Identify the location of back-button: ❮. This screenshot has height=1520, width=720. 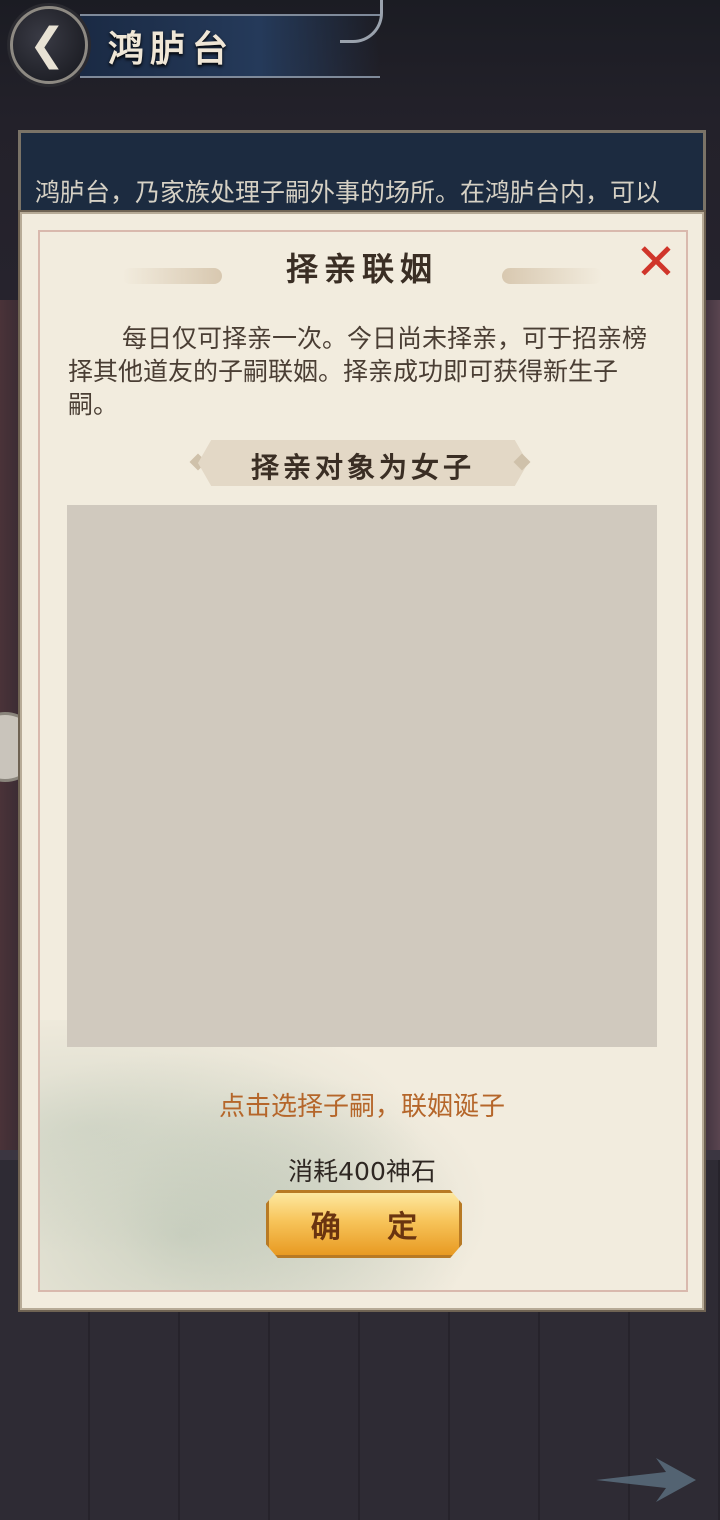
(49, 45).